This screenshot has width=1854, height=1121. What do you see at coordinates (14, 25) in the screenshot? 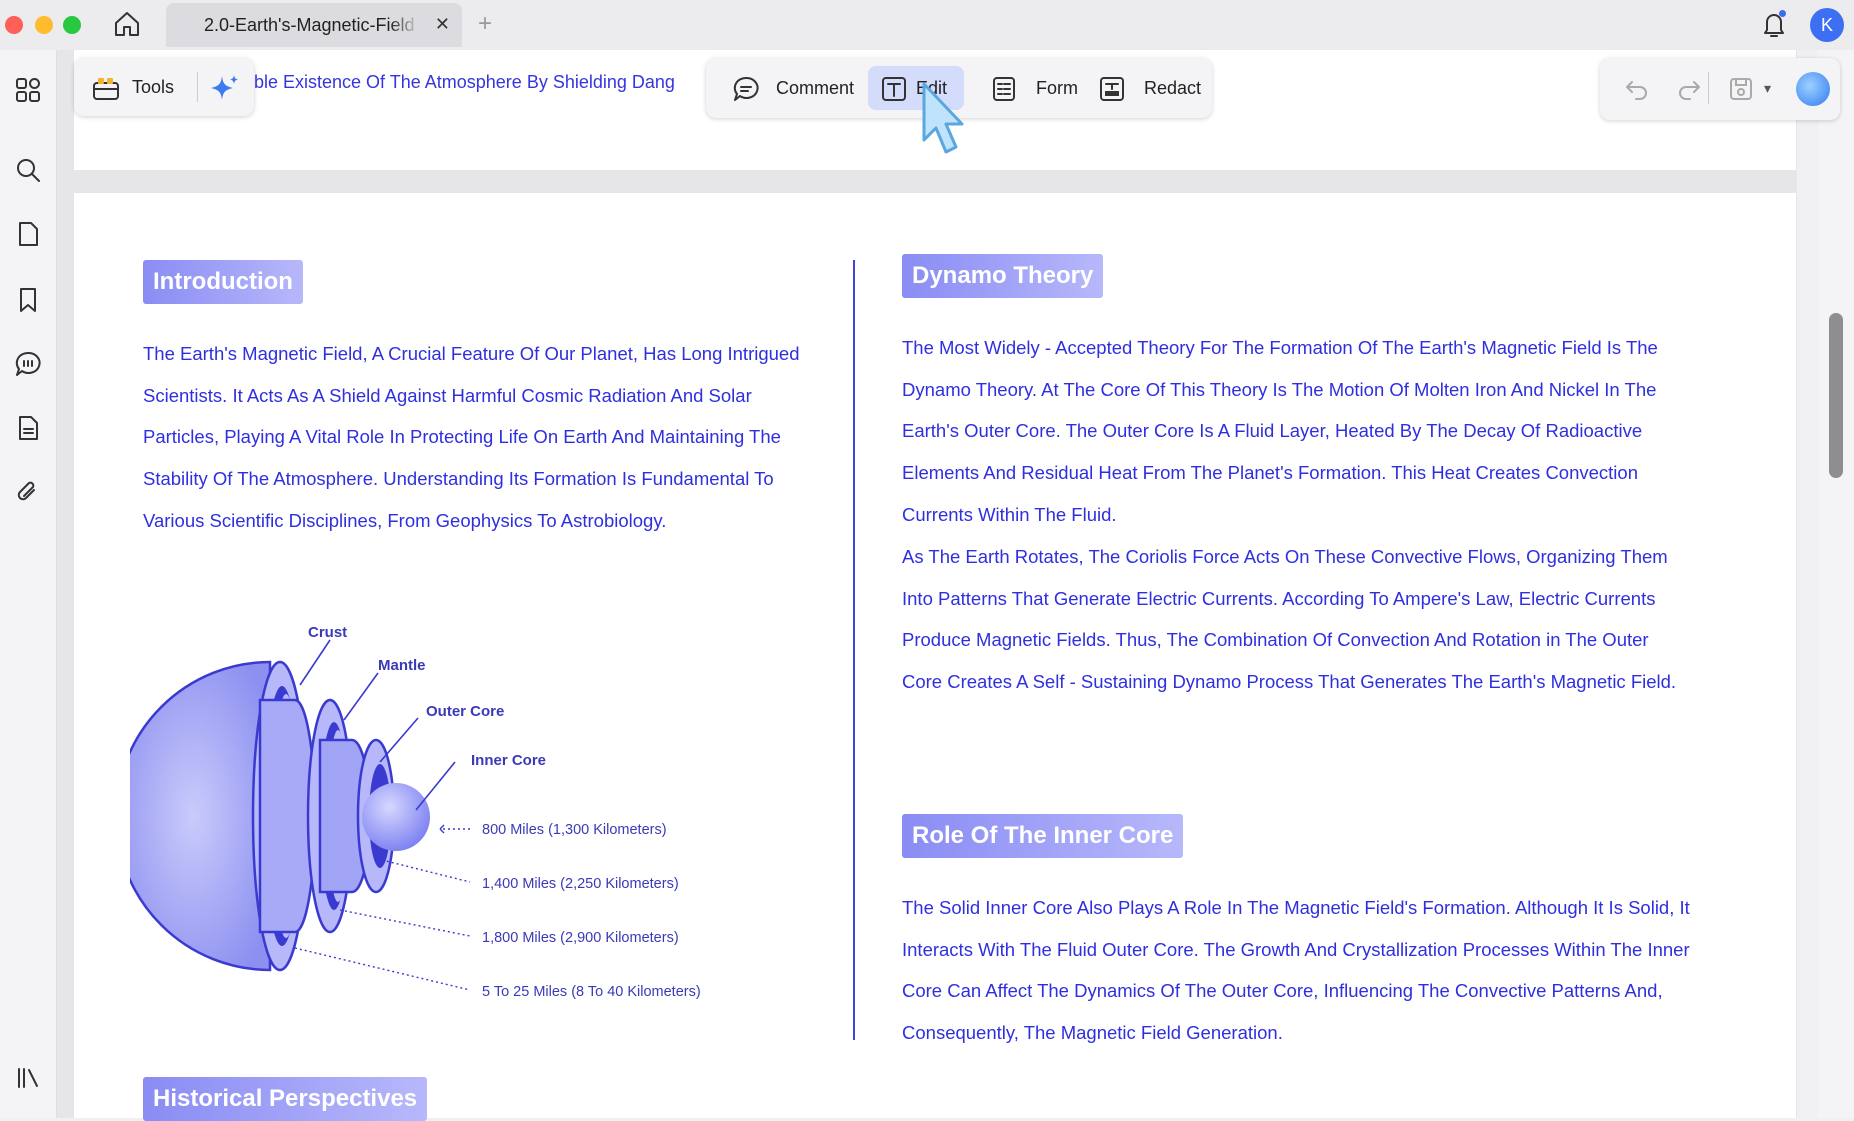
I see `close-window-button` at bounding box center [14, 25].